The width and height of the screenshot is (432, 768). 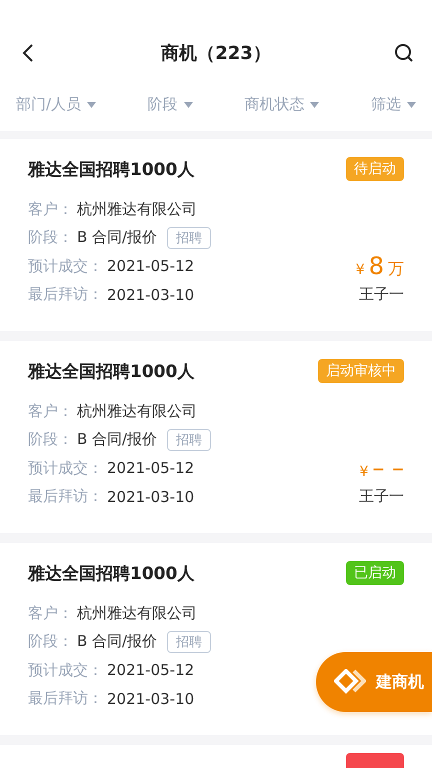 What do you see at coordinates (350, 682) in the screenshot?
I see `diamond-logo-icon` at bounding box center [350, 682].